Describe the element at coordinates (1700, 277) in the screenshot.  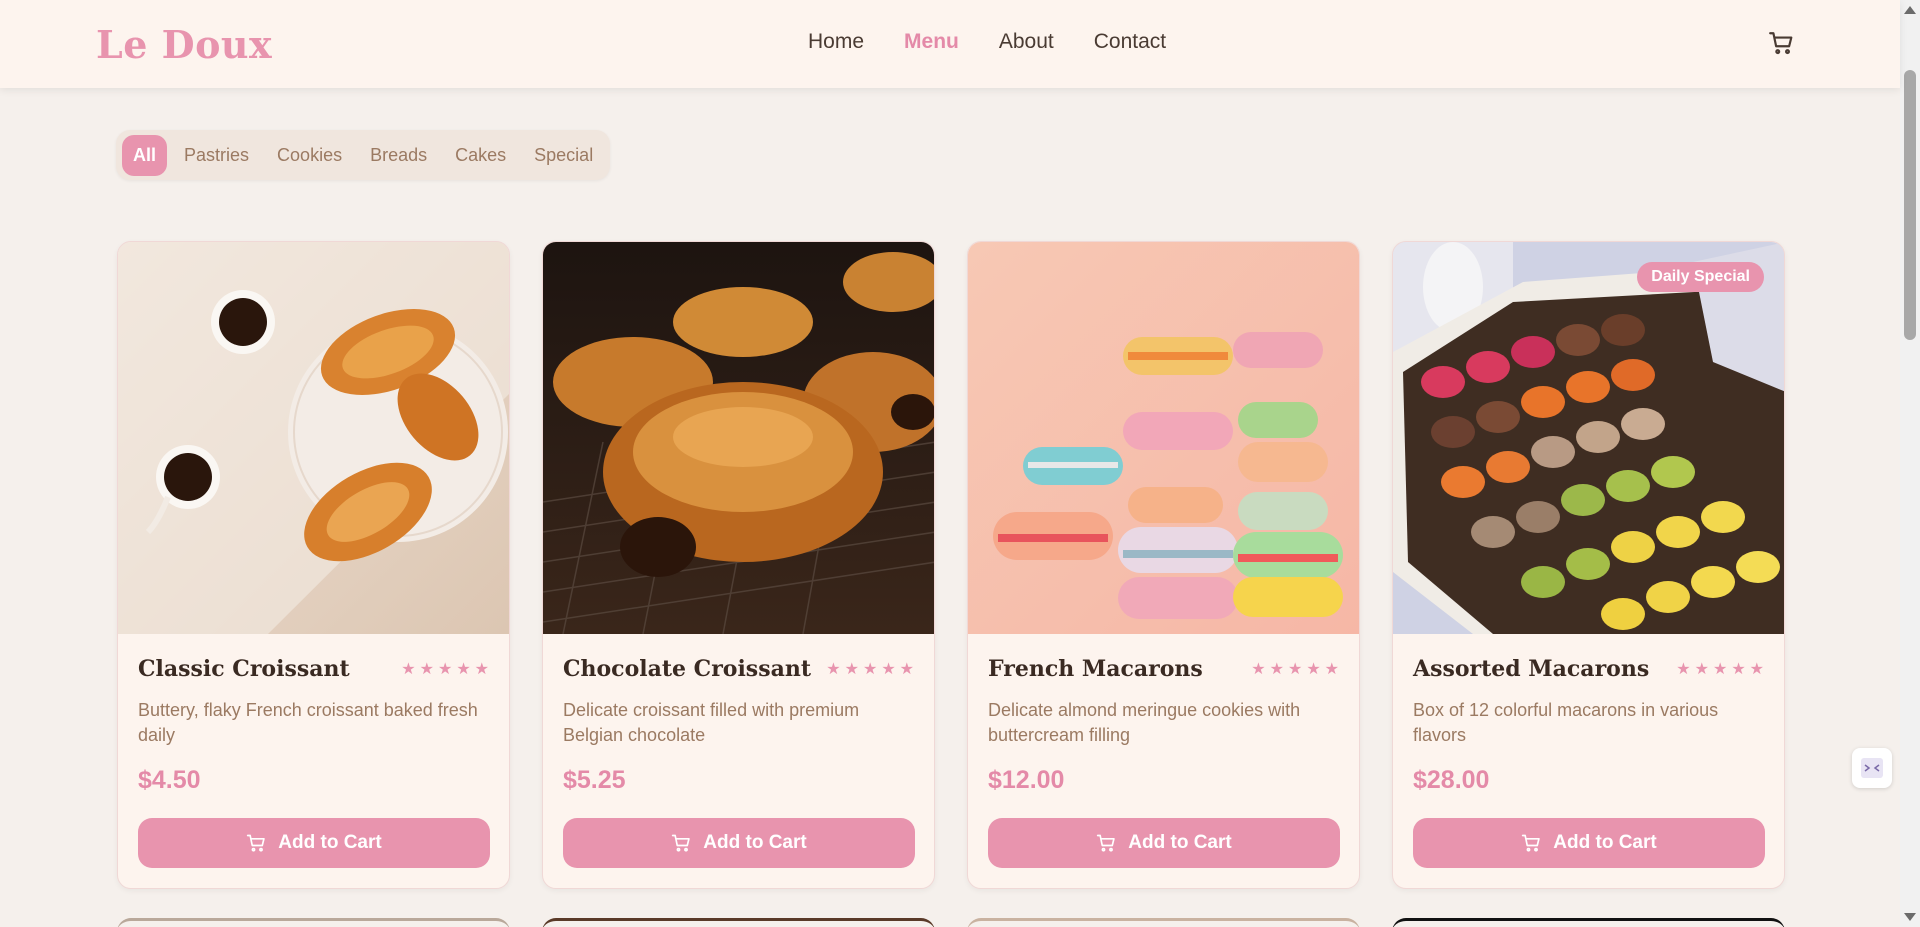
I see `daily-special-badge: Daily Special` at that location.